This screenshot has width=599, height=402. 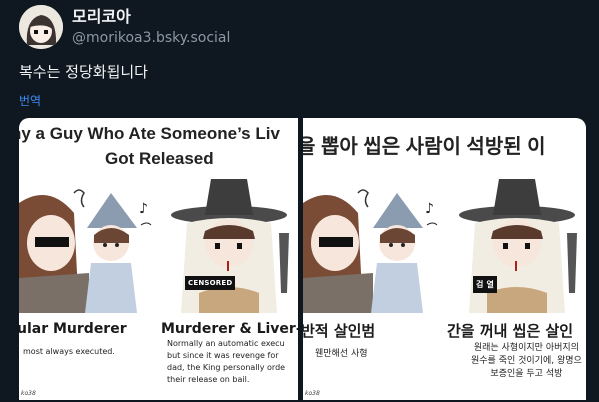 What do you see at coordinates (424, 147) in the screenshot?
I see `comic-title-ko: 을 뽑아 씹은 사람이 석방된 이` at bounding box center [424, 147].